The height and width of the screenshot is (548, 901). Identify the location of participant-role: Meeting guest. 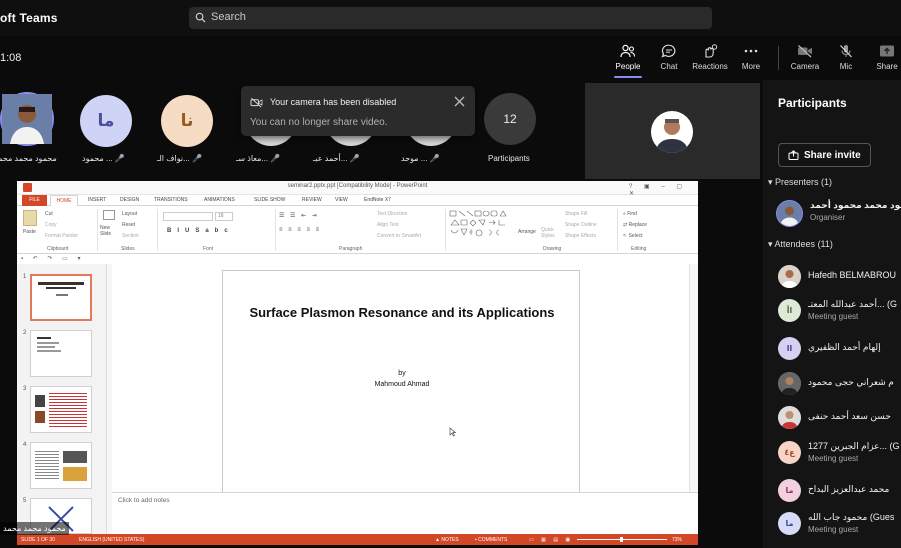
(833, 458).